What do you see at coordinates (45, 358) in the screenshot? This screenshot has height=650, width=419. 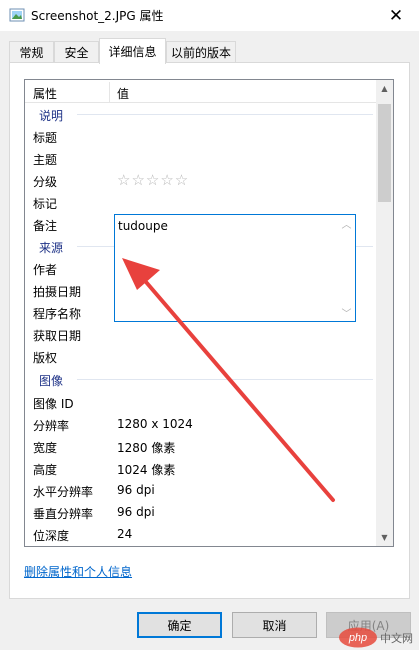 I see `property-name: 版权` at bounding box center [45, 358].